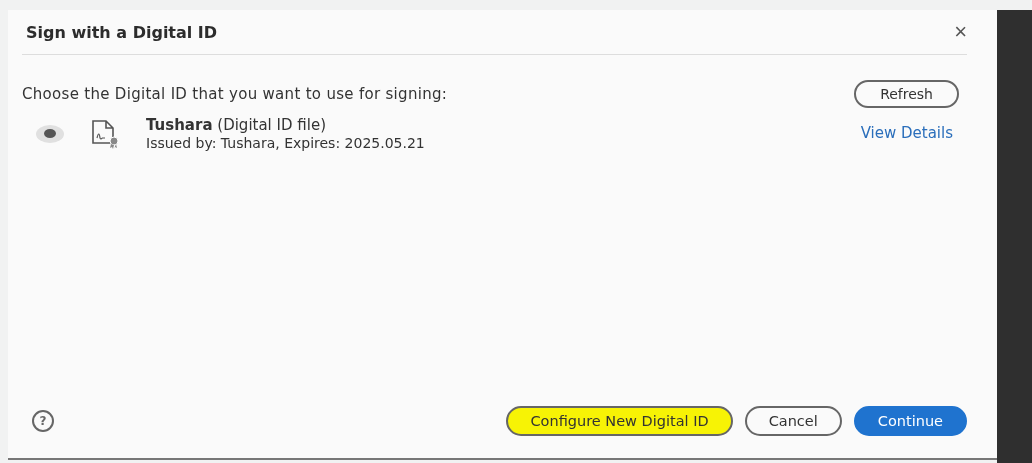  What do you see at coordinates (105, 133) in the screenshot?
I see `certificate-icon` at bounding box center [105, 133].